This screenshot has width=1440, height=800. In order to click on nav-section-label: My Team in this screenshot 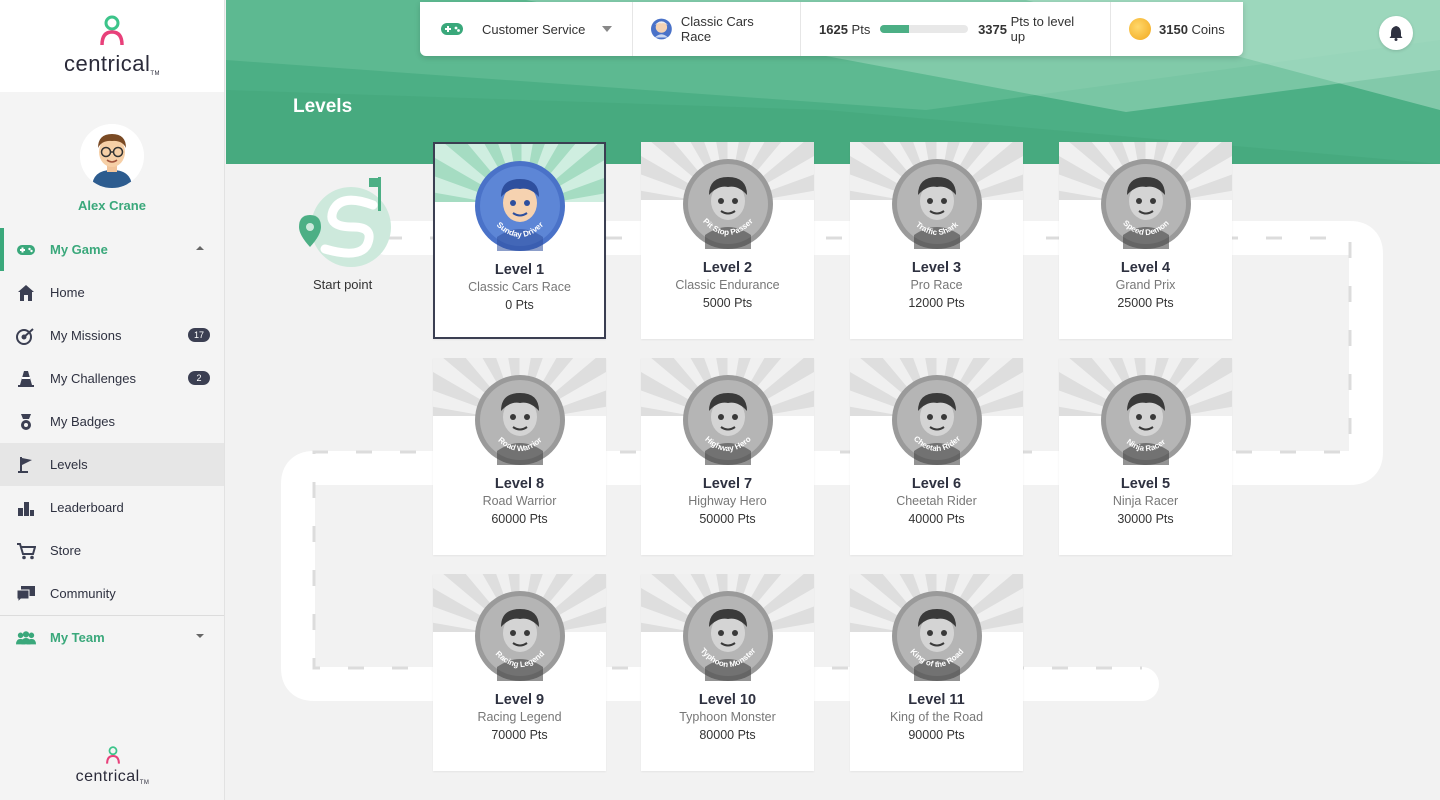, I will do `click(77, 637)`.